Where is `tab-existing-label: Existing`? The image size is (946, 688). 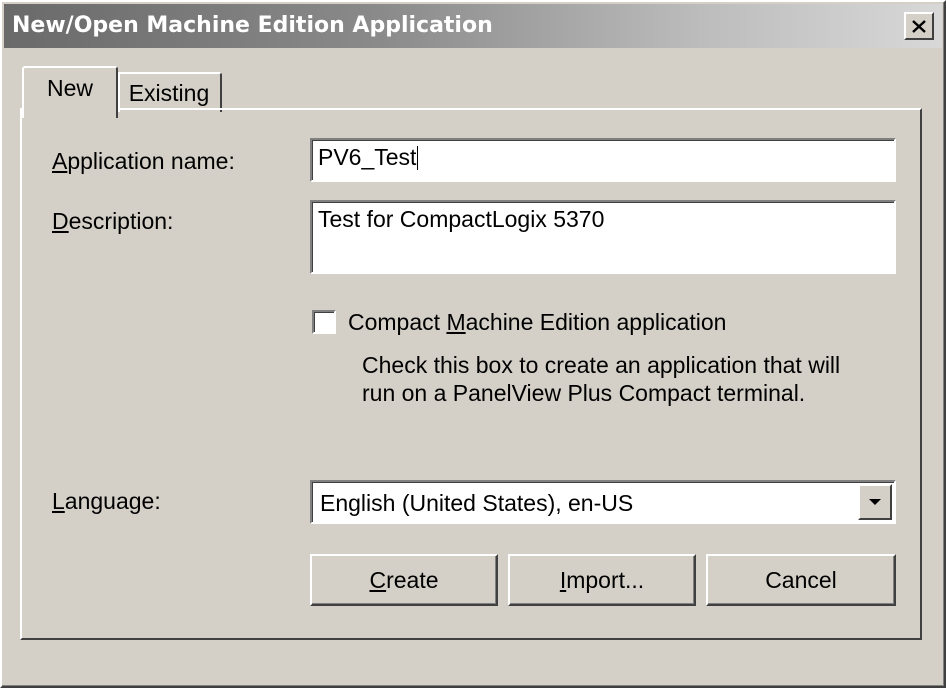
tab-existing-label: Existing is located at coordinates (169, 92).